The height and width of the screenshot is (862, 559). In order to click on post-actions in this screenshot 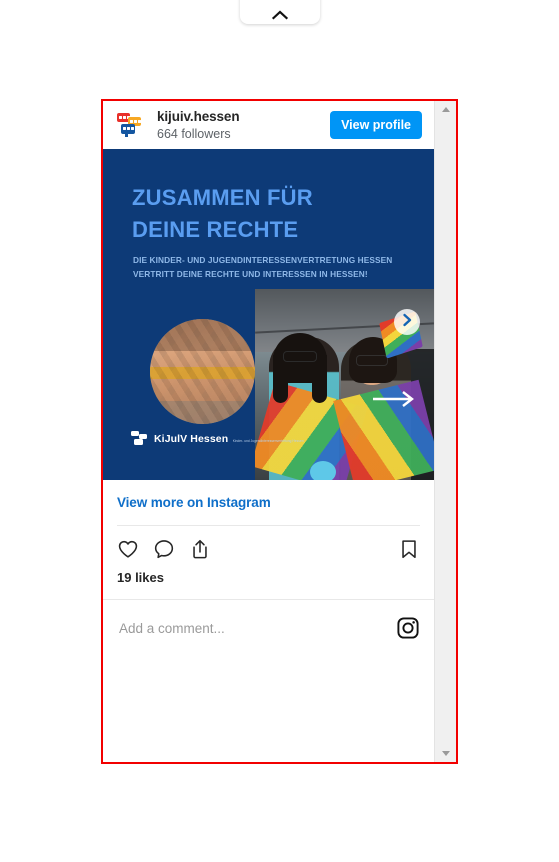, I will do `click(268, 547)`.